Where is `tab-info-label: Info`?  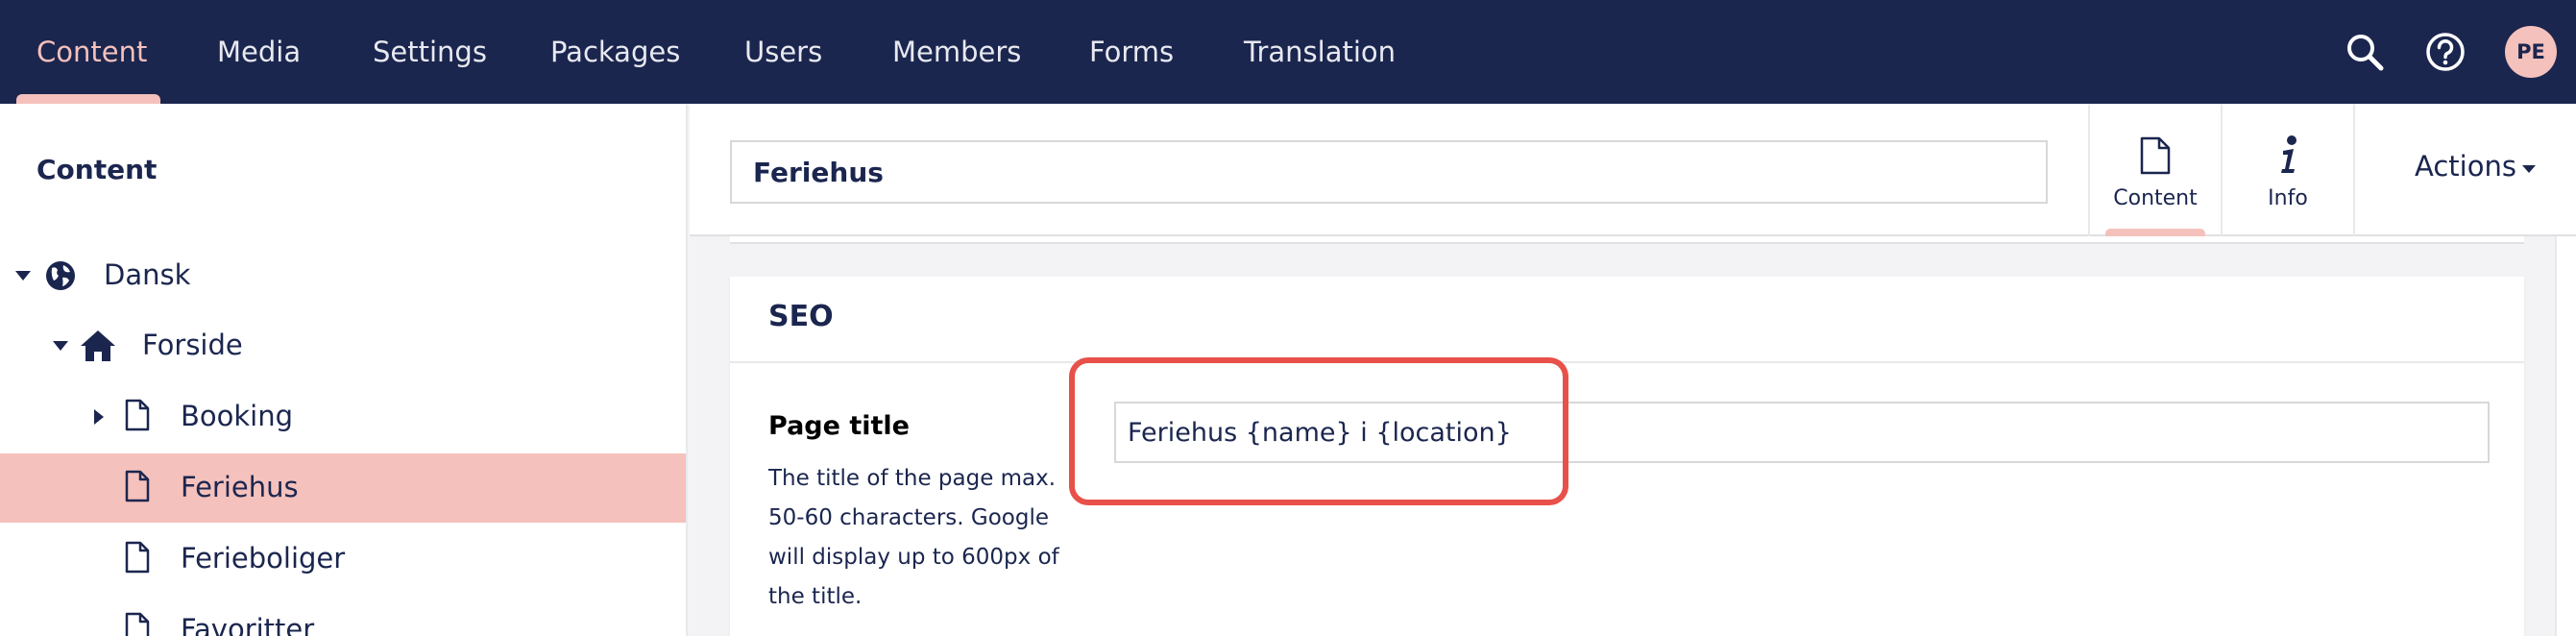 tab-info-label: Info is located at coordinates (2288, 198).